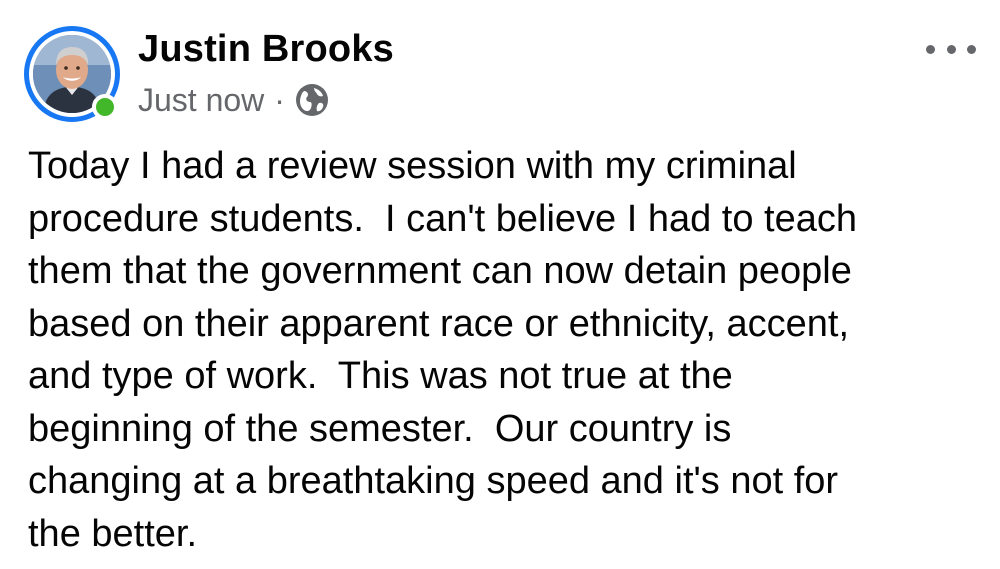  I want to click on post-meta: Just now ·, so click(233, 100).